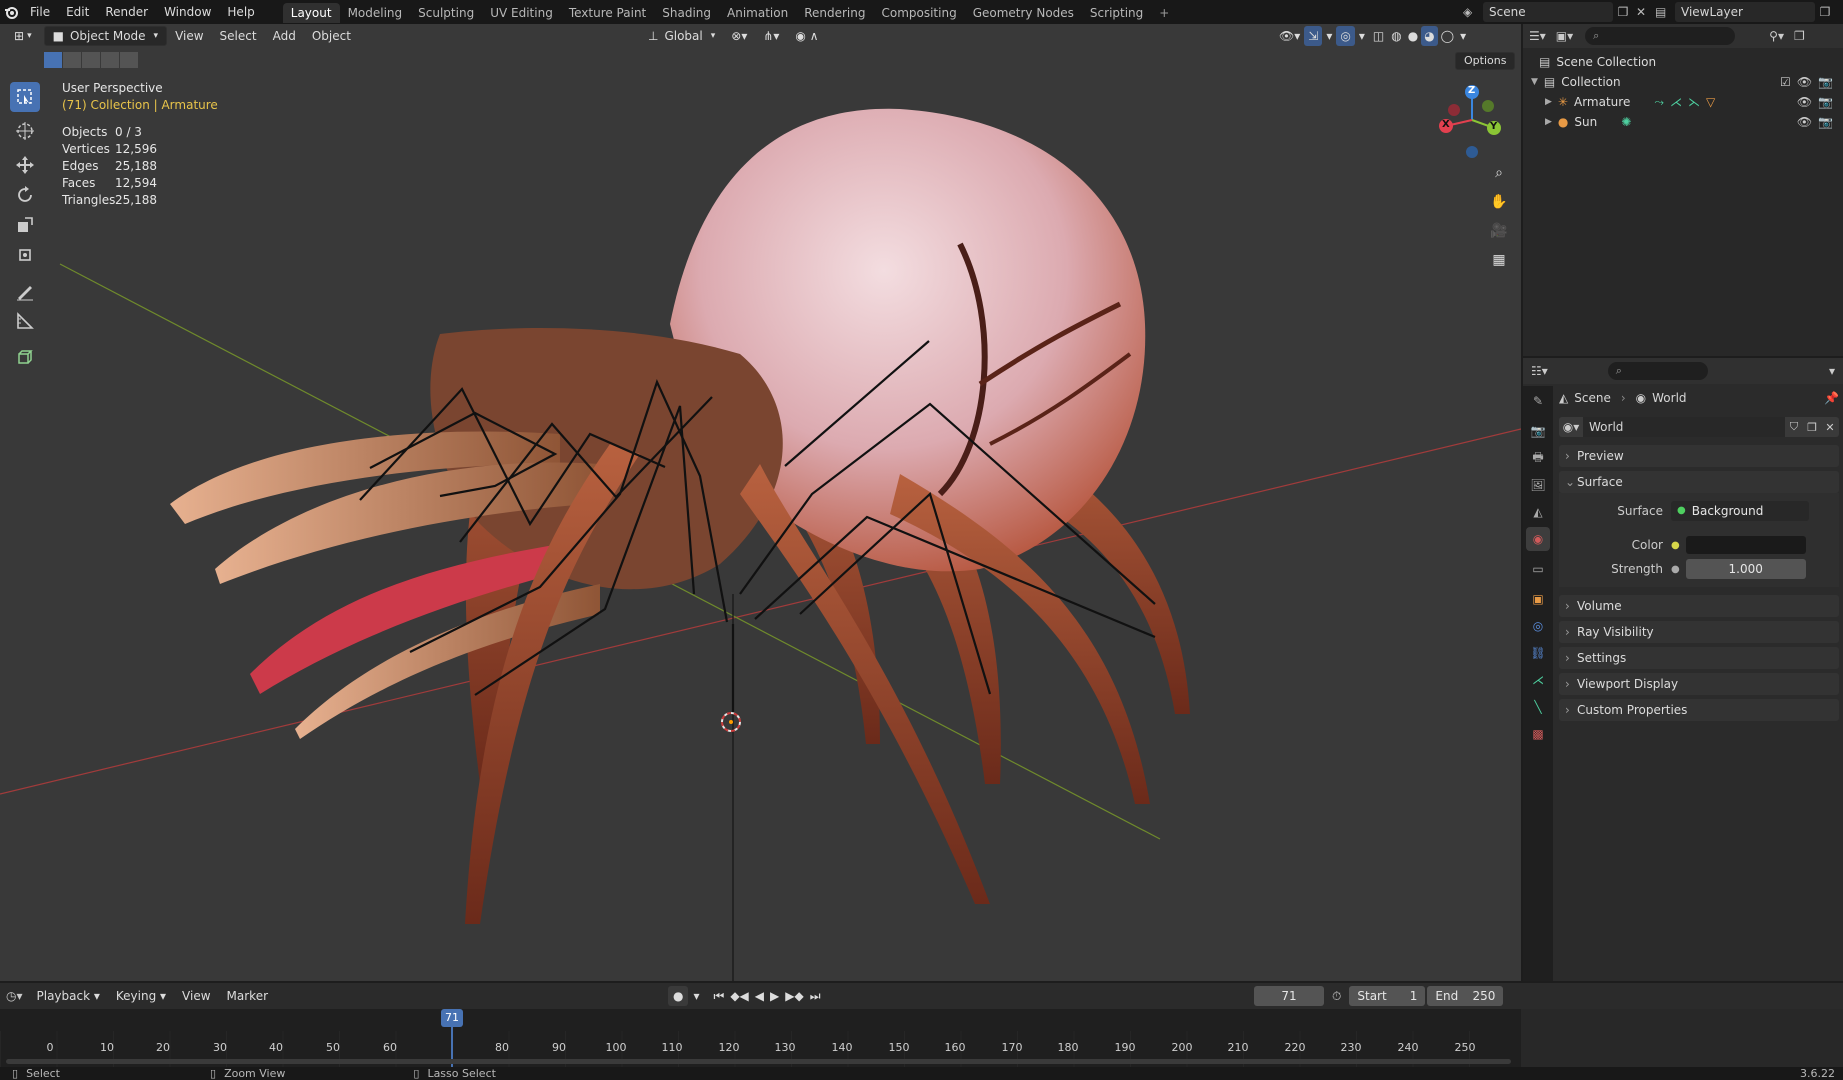 This screenshot has width=1843, height=1080. I want to click on outliner-item-armature: ▶ ✳ Armature ⤳ ⋌ ⋋ ▽ 👁 📷, so click(1683, 102).